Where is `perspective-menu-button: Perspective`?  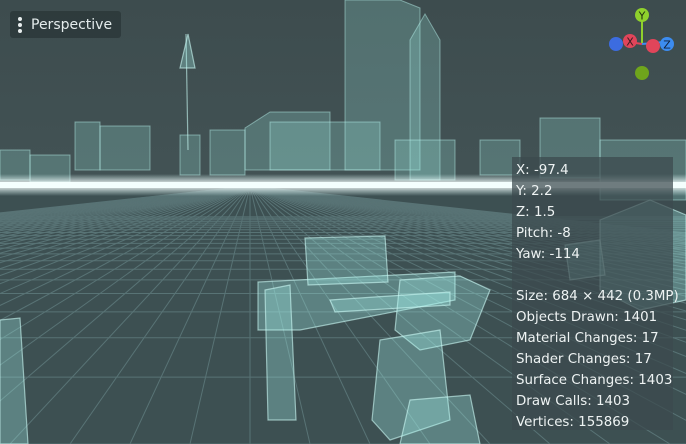 perspective-menu-button: Perspective is located at coordinates (66, 24).